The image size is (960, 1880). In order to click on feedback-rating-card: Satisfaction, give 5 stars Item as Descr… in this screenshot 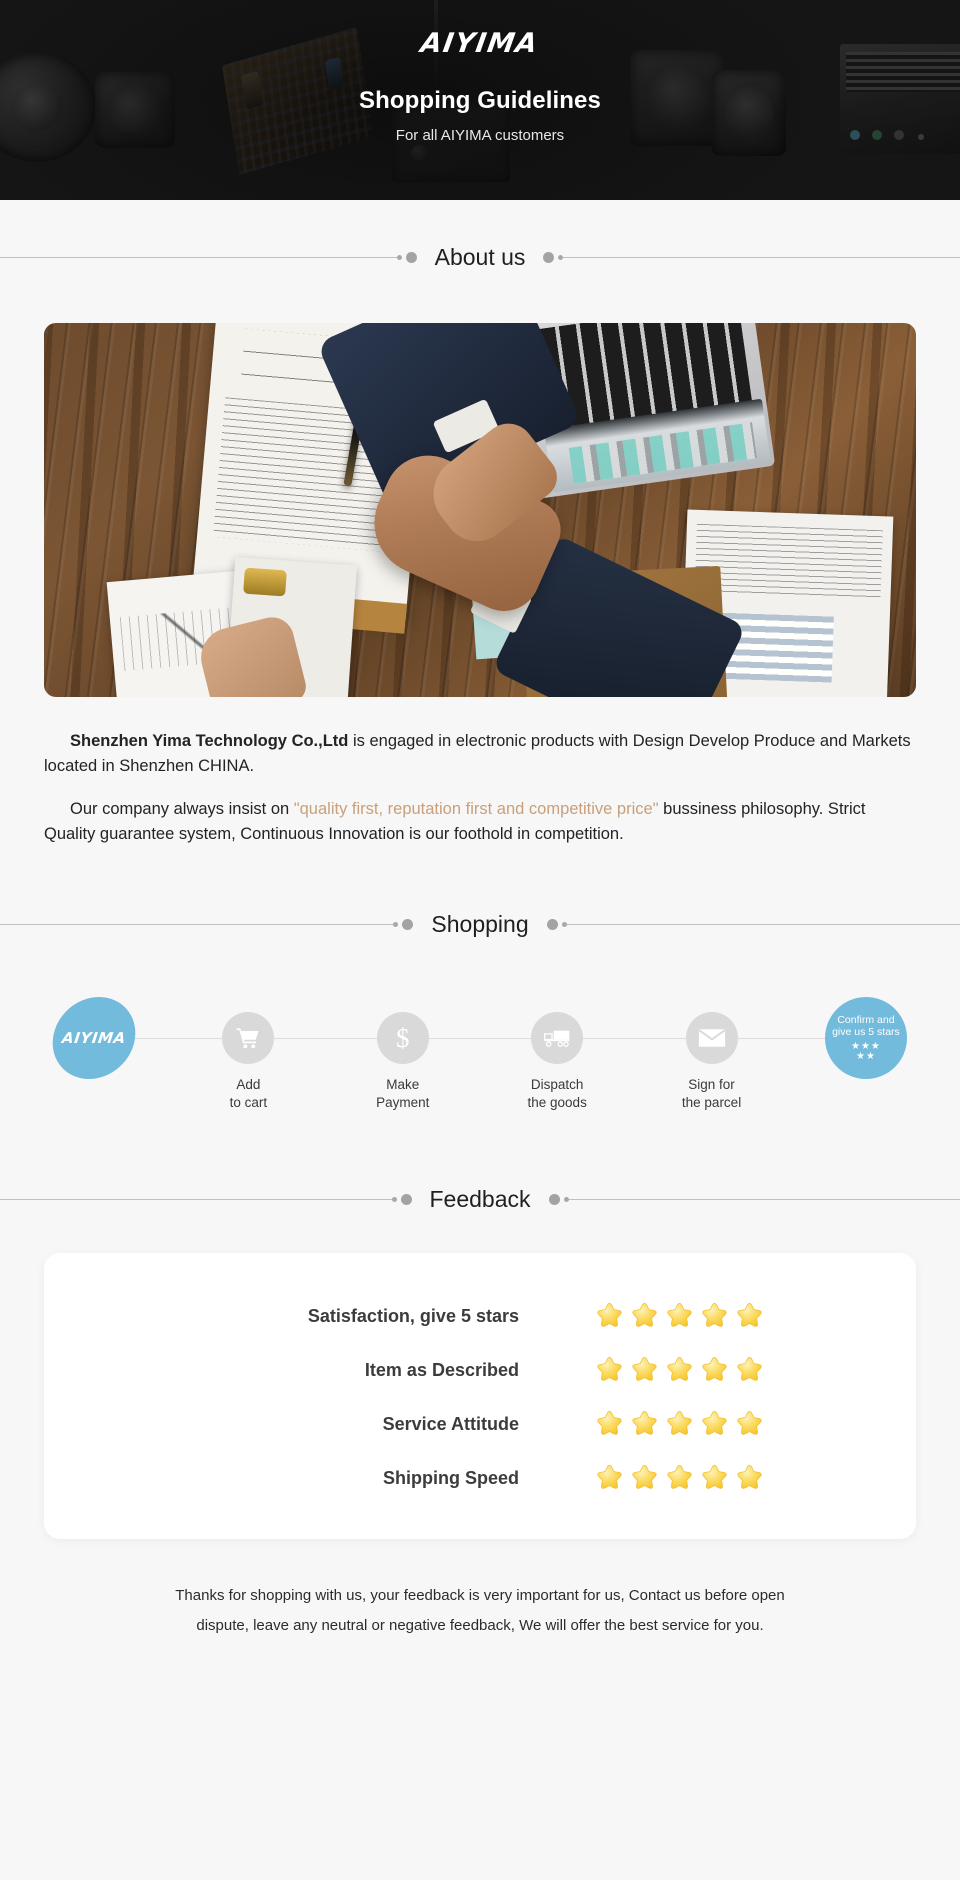, I will do `click(480, 1396)`.